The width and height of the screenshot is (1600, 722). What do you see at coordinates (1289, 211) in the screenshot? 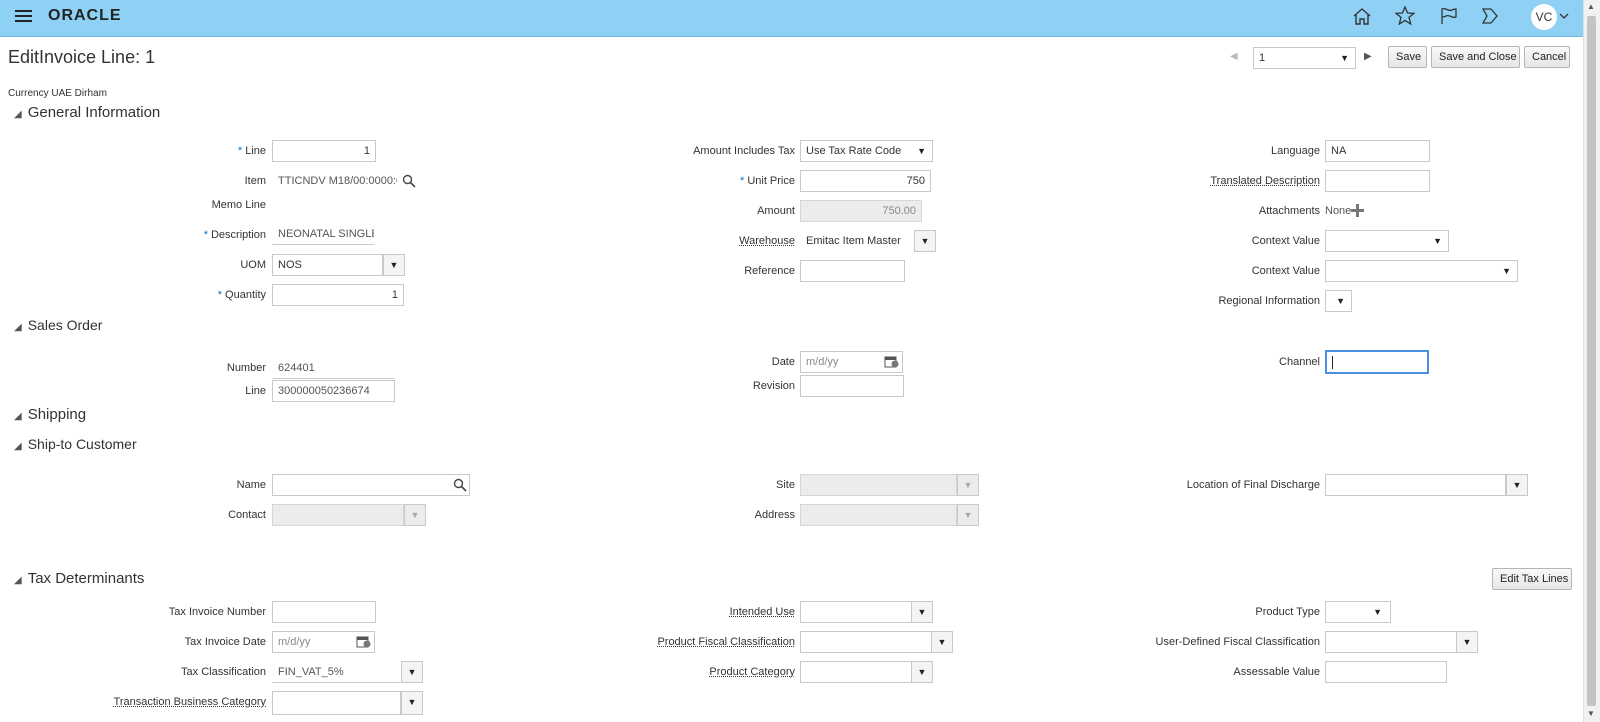
I see `attachments-label: Attachments` at bounding box center [1289, 211].